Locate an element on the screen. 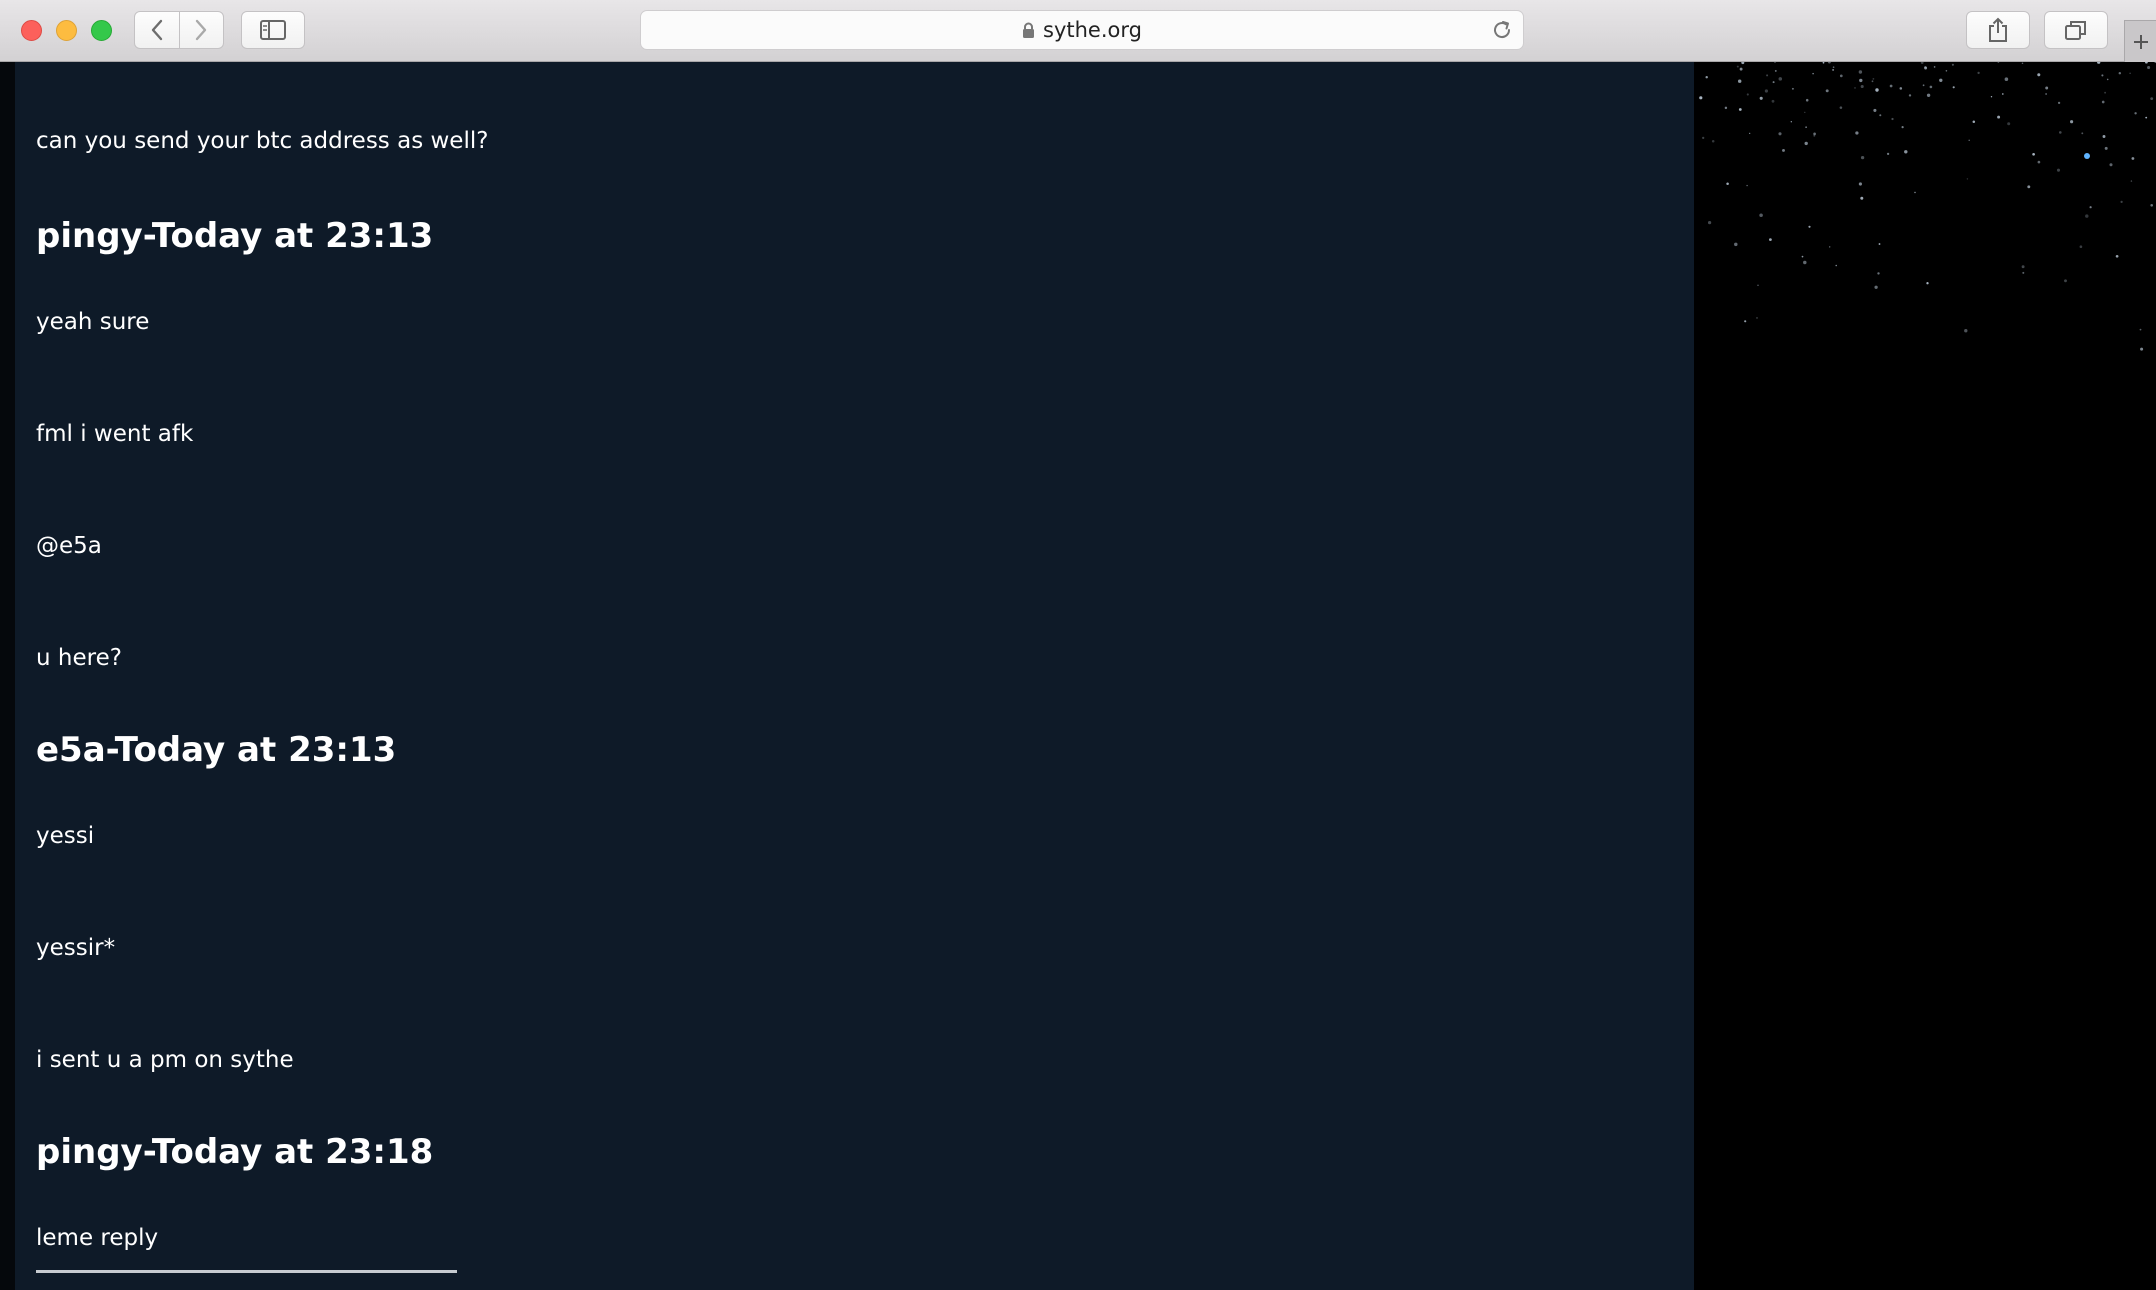  chat-message: yessi is located at coordinates (65, 836).